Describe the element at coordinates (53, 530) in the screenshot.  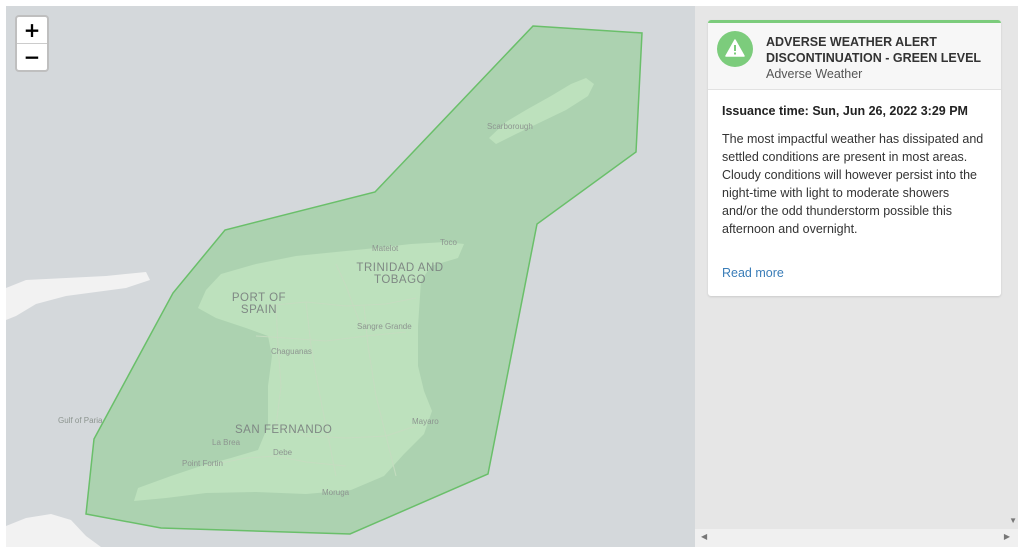
I see `venezuela-delta-land` at that location.